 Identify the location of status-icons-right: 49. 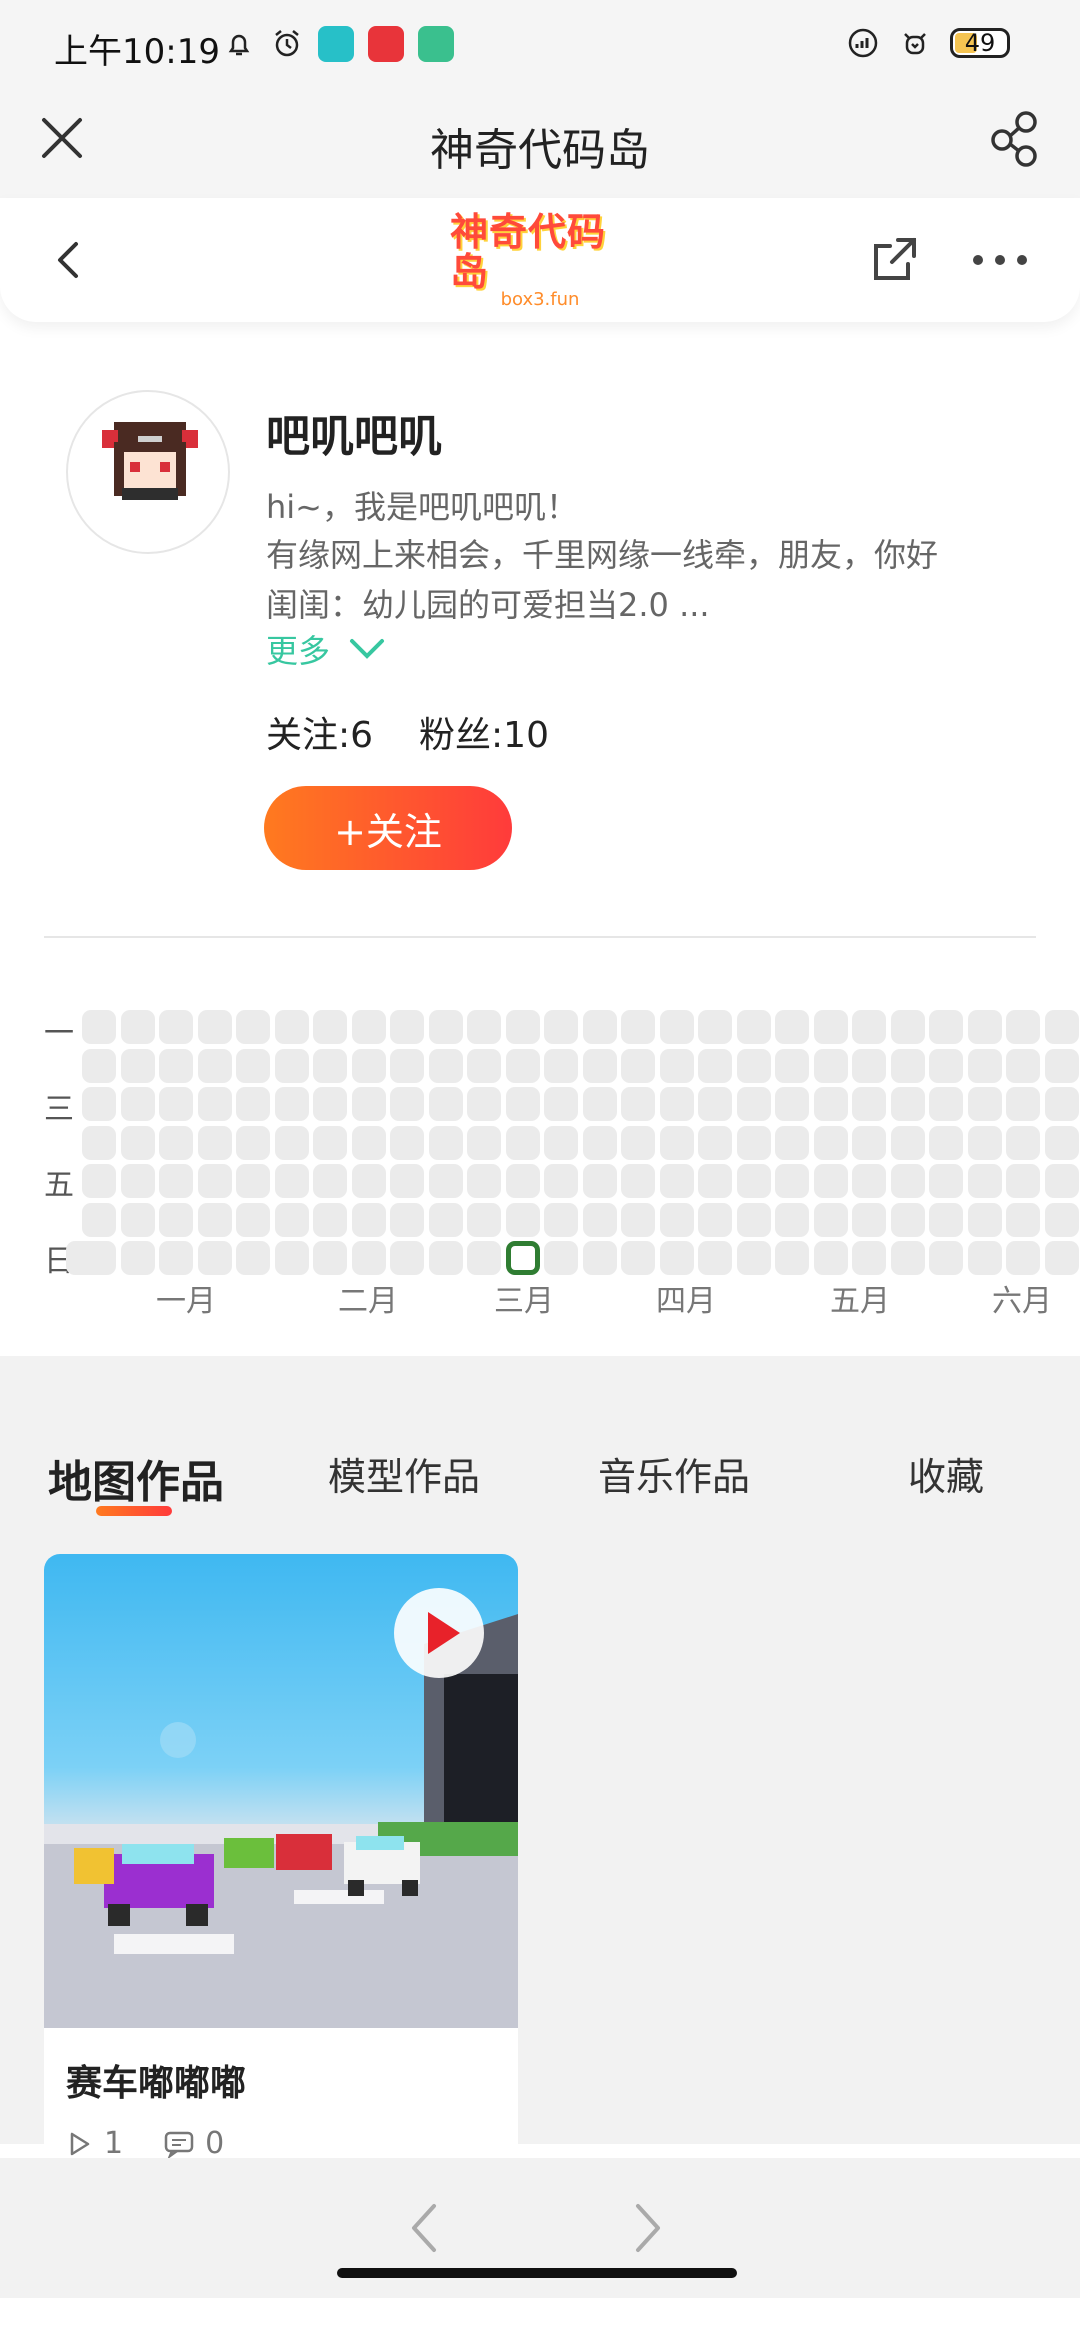
(928, 43).